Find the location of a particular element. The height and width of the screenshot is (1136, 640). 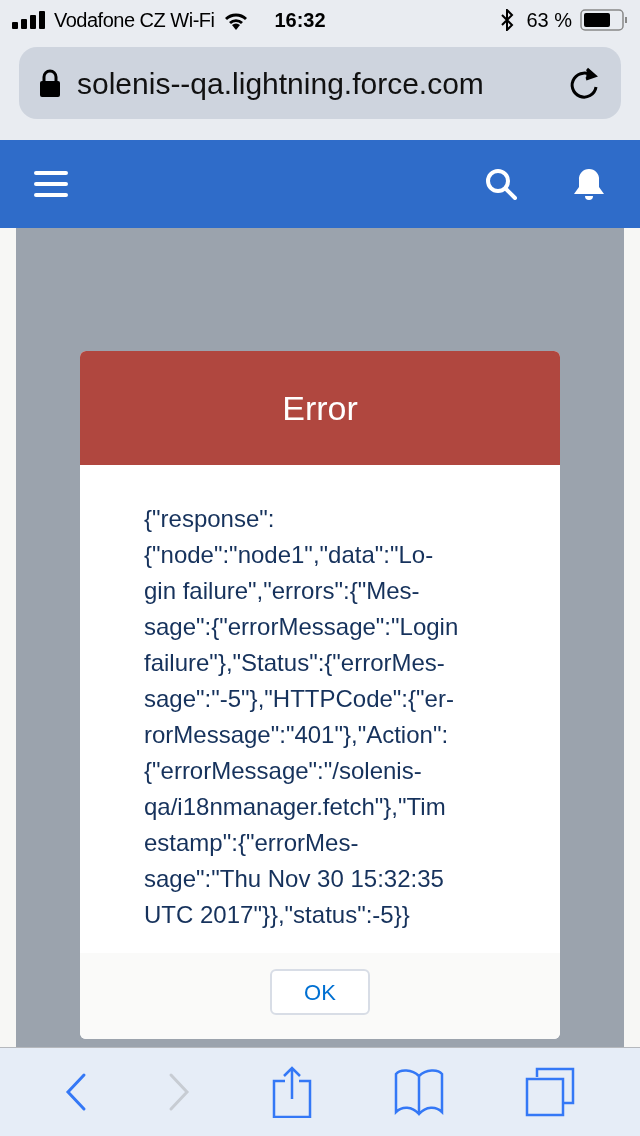

signal-icon is located at coordinates (29, 20).